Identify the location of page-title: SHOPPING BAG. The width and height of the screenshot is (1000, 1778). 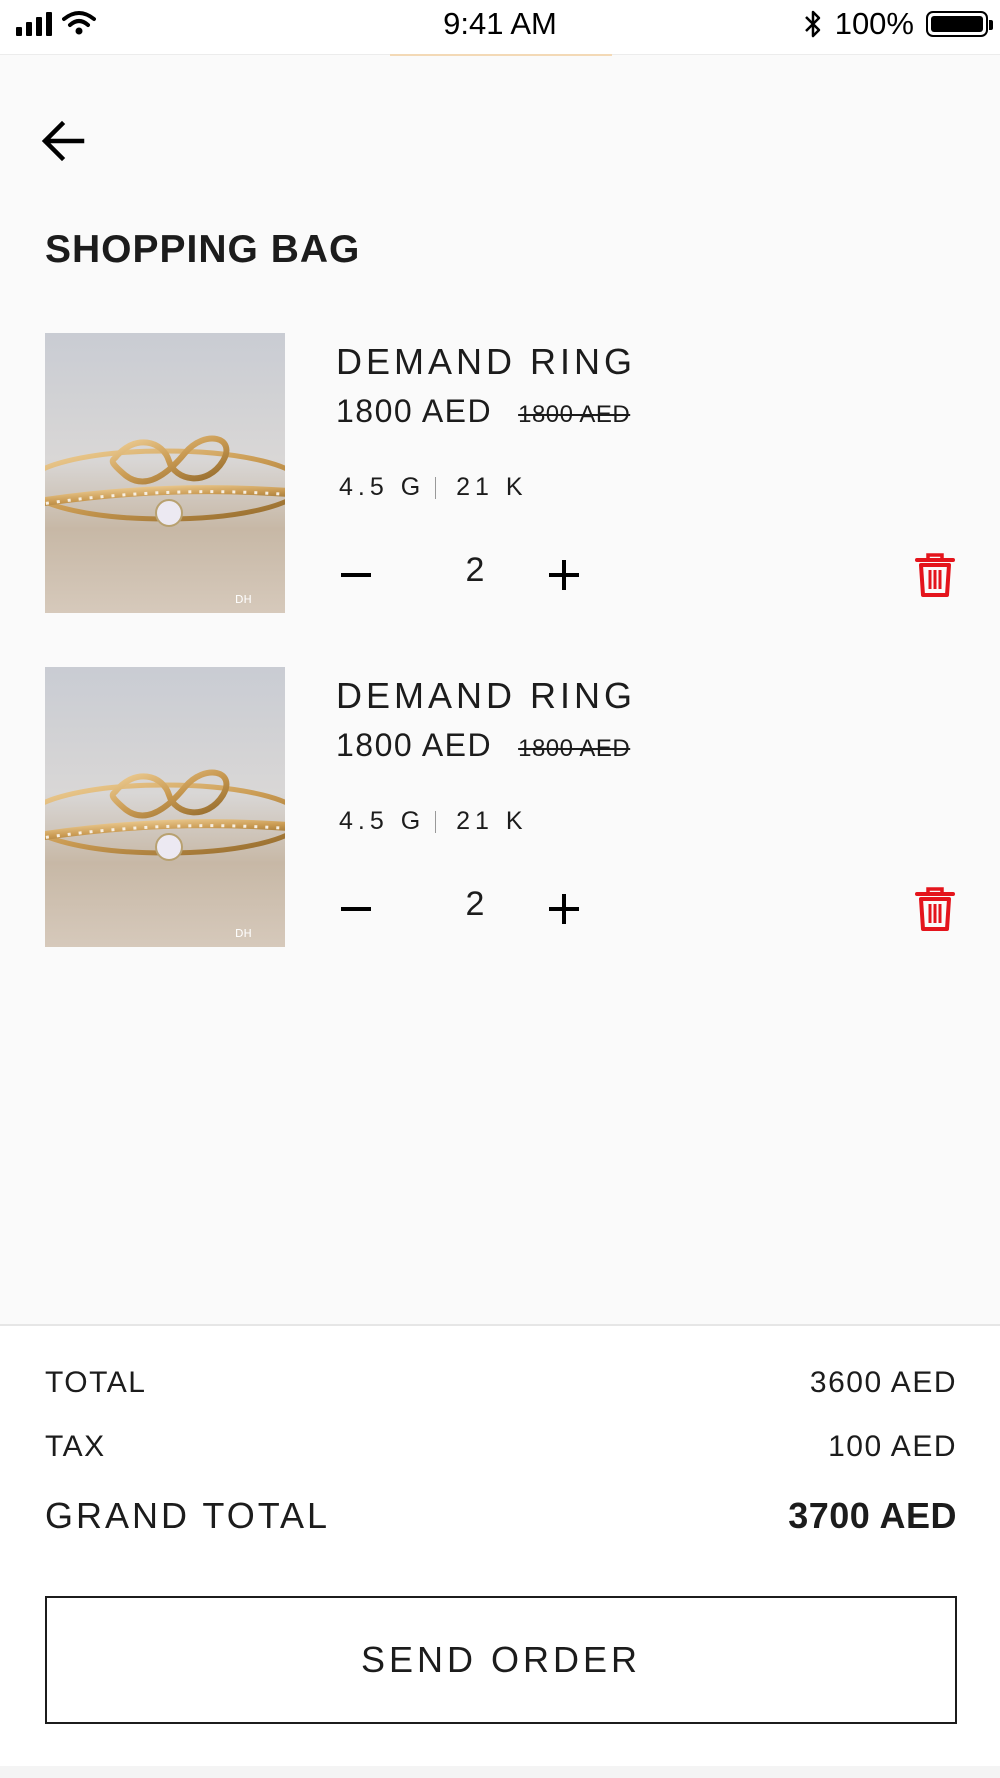
(203, 249).